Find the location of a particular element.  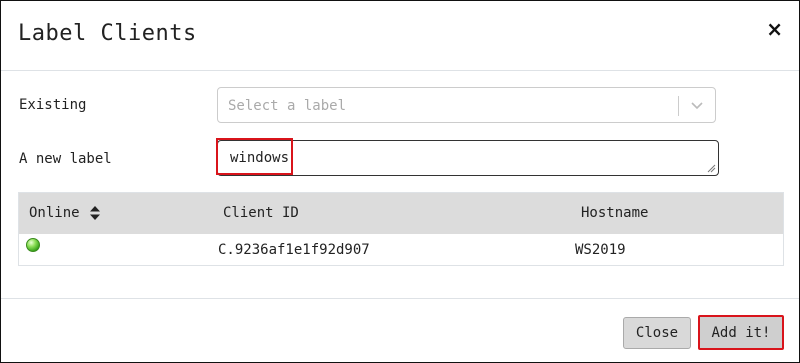

column-header-online: Online is located at coordinates (54, 213).